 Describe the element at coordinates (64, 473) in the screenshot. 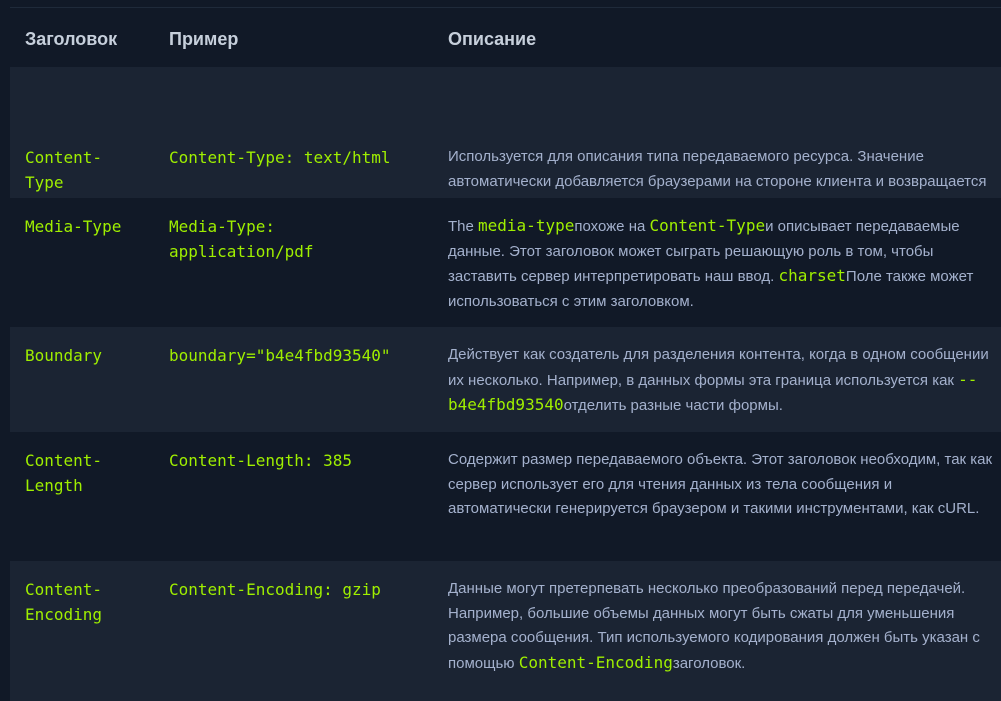

I see `header-name-cell: Content- Length` at that location.